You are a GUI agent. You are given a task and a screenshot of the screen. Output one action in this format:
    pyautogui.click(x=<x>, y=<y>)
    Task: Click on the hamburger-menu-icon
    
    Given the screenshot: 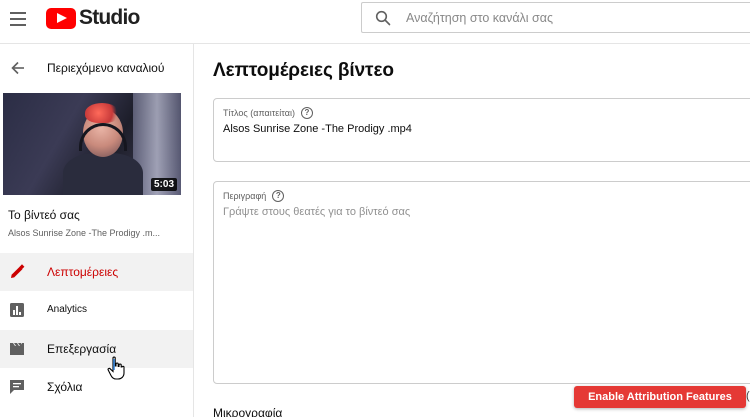 What is the action you would take?
    pyautogui.click(x=18, y=19)
    